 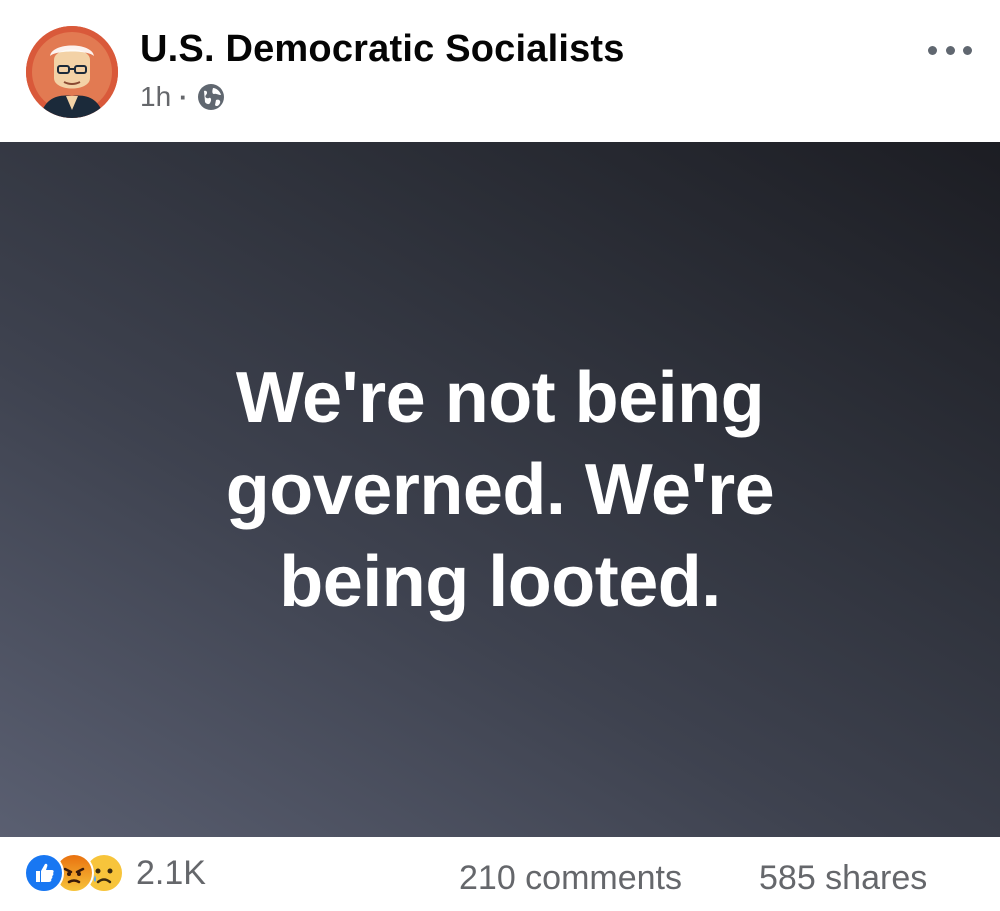 I want to click on post-footer: 2.1K 210 comments 585 shares, so click(x=500, y=874).